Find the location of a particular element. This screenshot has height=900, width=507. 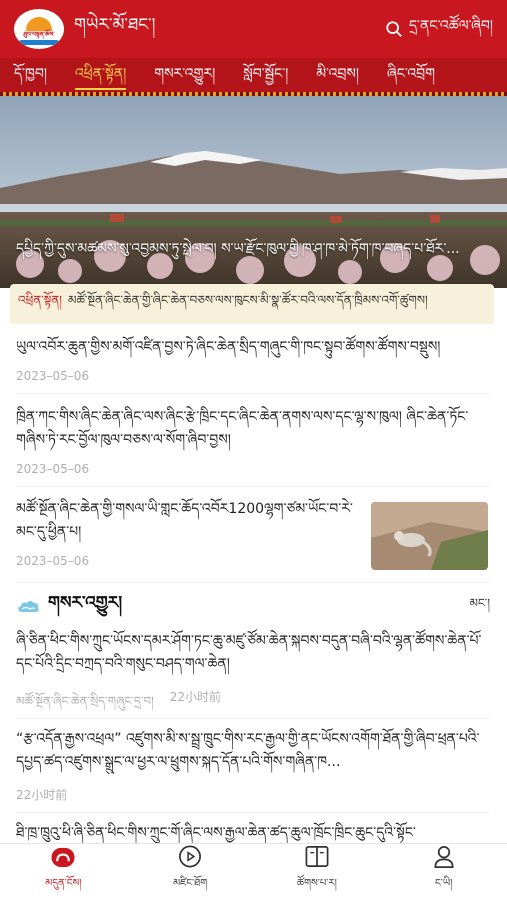

app-title: གཡེར་མོ་ཐང་། is located at coordinates (115, 25).